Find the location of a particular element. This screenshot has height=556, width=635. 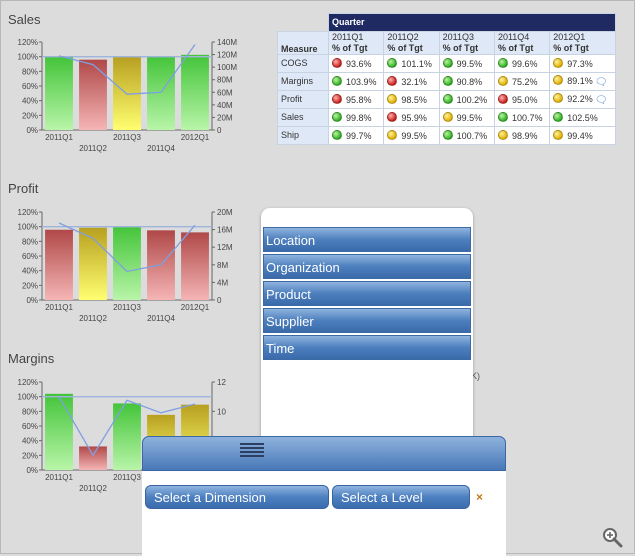

kpi-value: 99.5% is located at coordinates (469, 117).